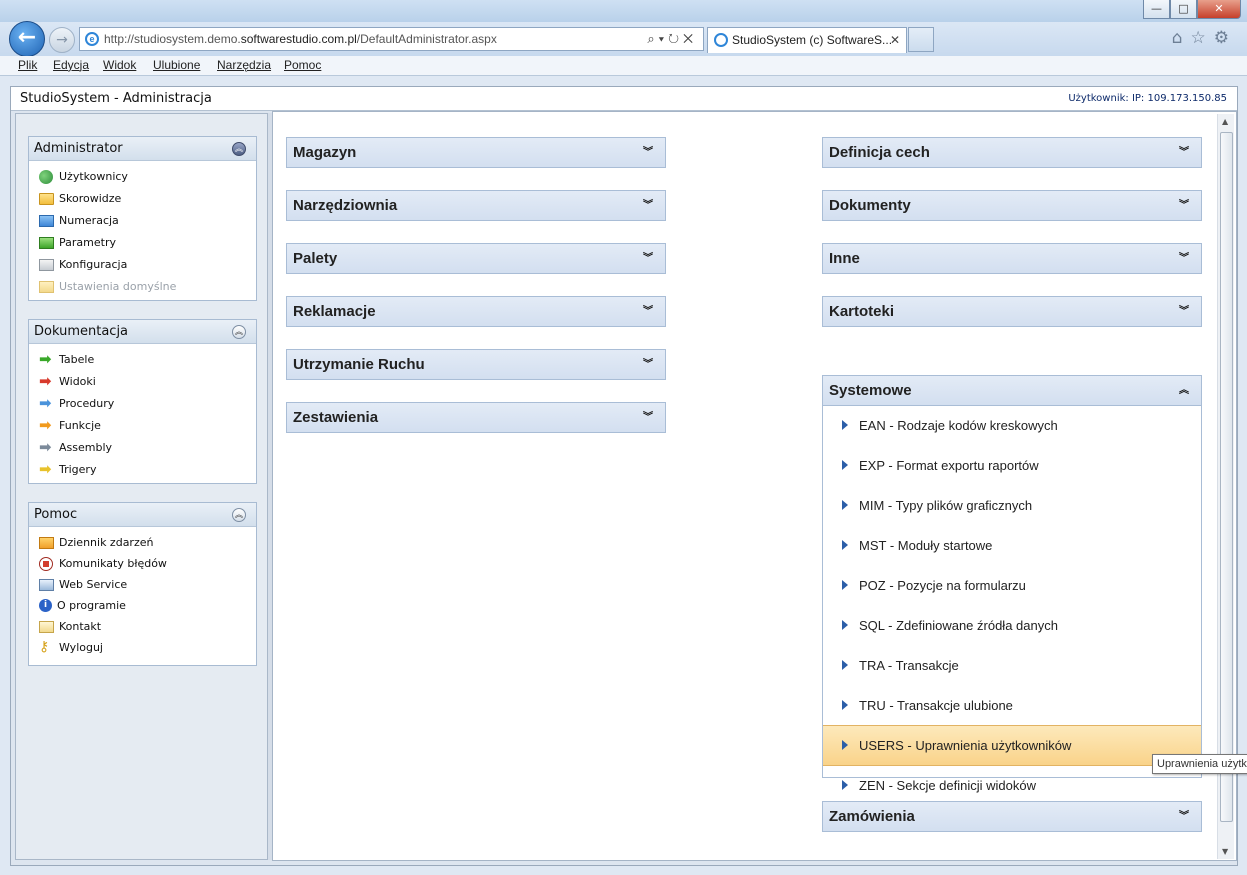 Image resolution: width=1247 pixels, height=875 pixels. I want to click on scroll-up-icon: ▲, so click(1225, 121).